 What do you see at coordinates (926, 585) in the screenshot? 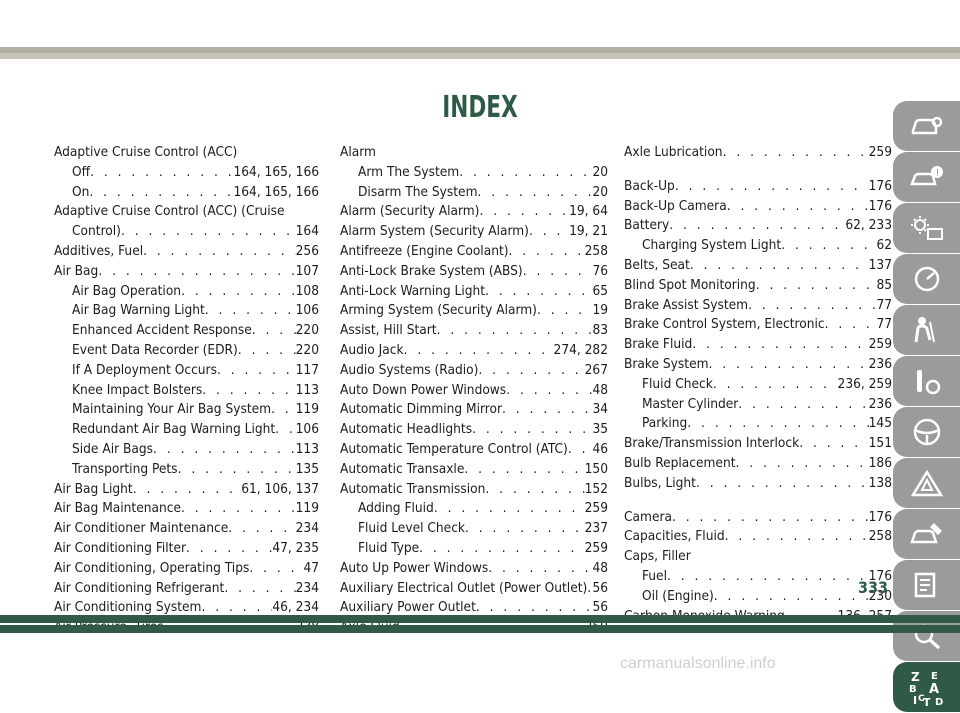
I see `tab-technical-specifications` at bounding box center [926, 585].